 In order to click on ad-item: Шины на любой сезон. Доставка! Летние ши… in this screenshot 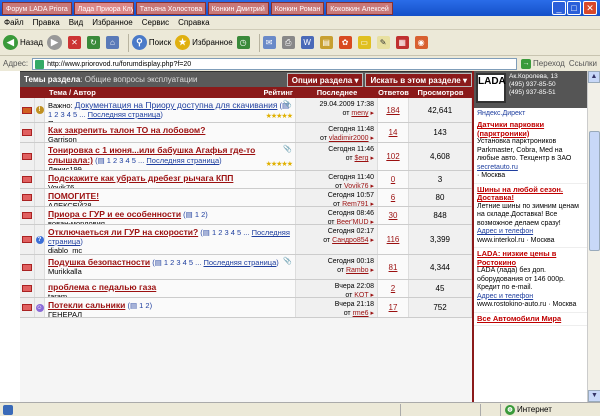, I will do `click(530, 216)`.